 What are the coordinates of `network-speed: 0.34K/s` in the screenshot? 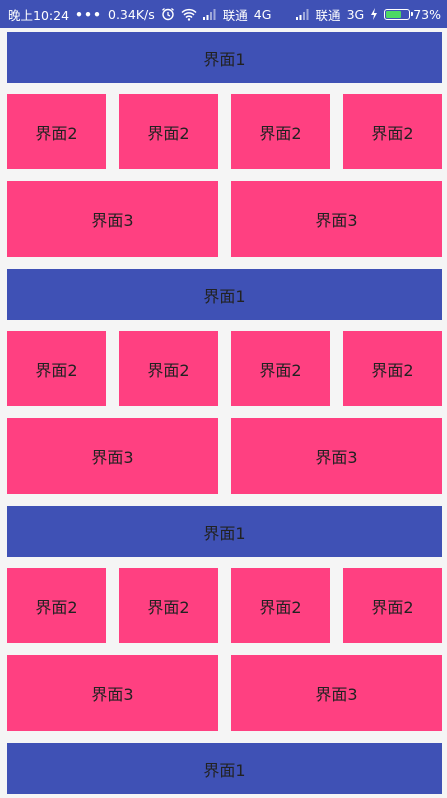 It's located at (131, 14).